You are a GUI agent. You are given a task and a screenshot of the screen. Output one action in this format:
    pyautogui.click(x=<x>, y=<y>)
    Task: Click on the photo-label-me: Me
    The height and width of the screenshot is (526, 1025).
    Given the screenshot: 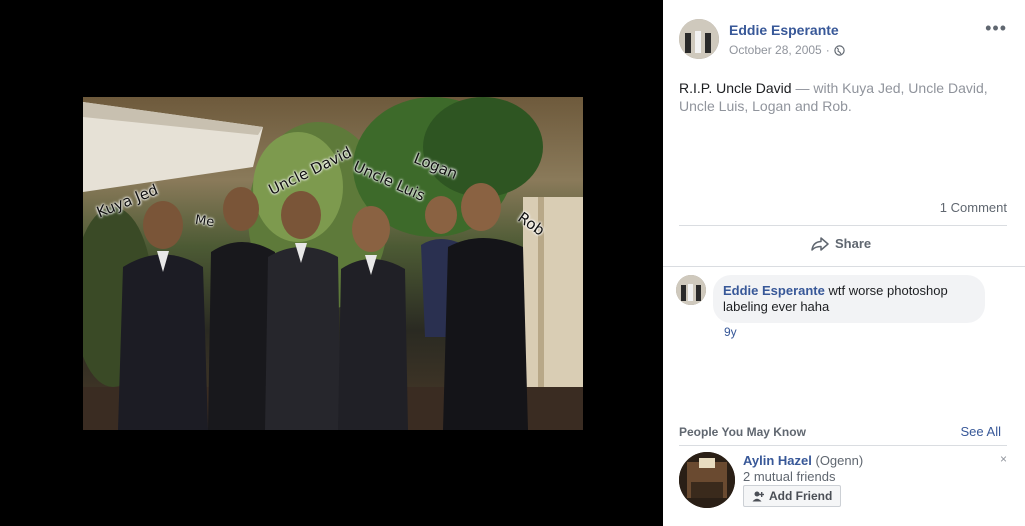 What is the action you would take?
    pyautogui.click(x=205, y=221)
    